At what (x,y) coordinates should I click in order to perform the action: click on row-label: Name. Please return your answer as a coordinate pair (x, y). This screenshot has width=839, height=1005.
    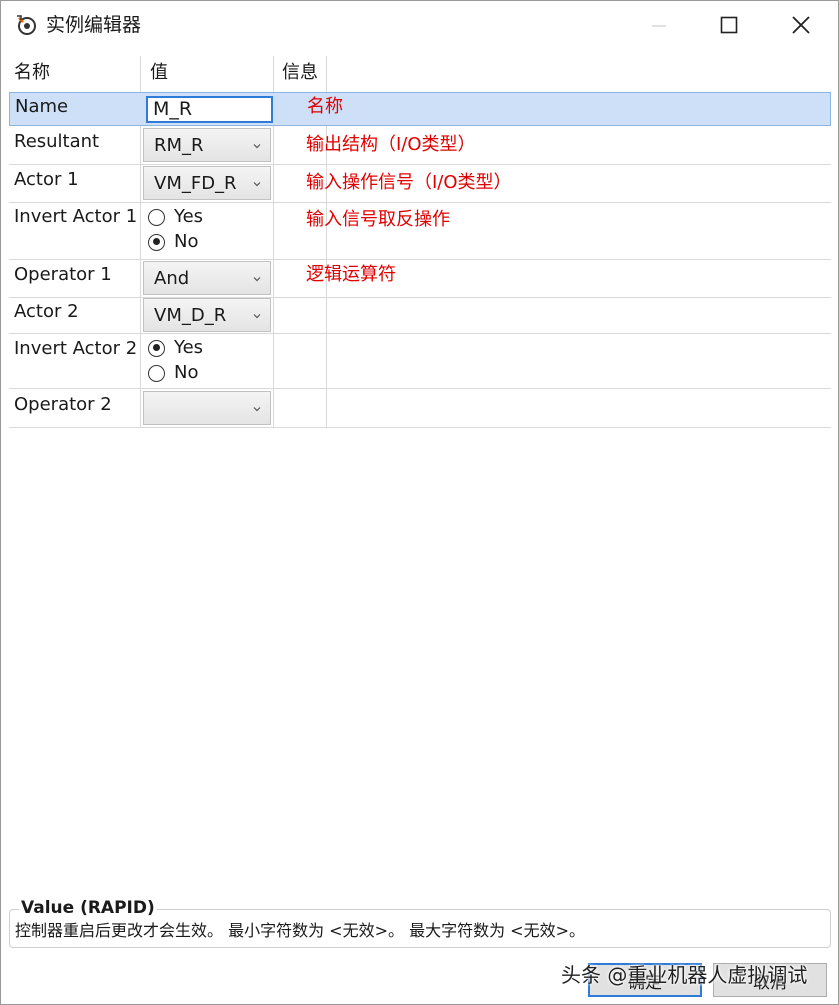
    Looking at the image, I should click on (42, 106).